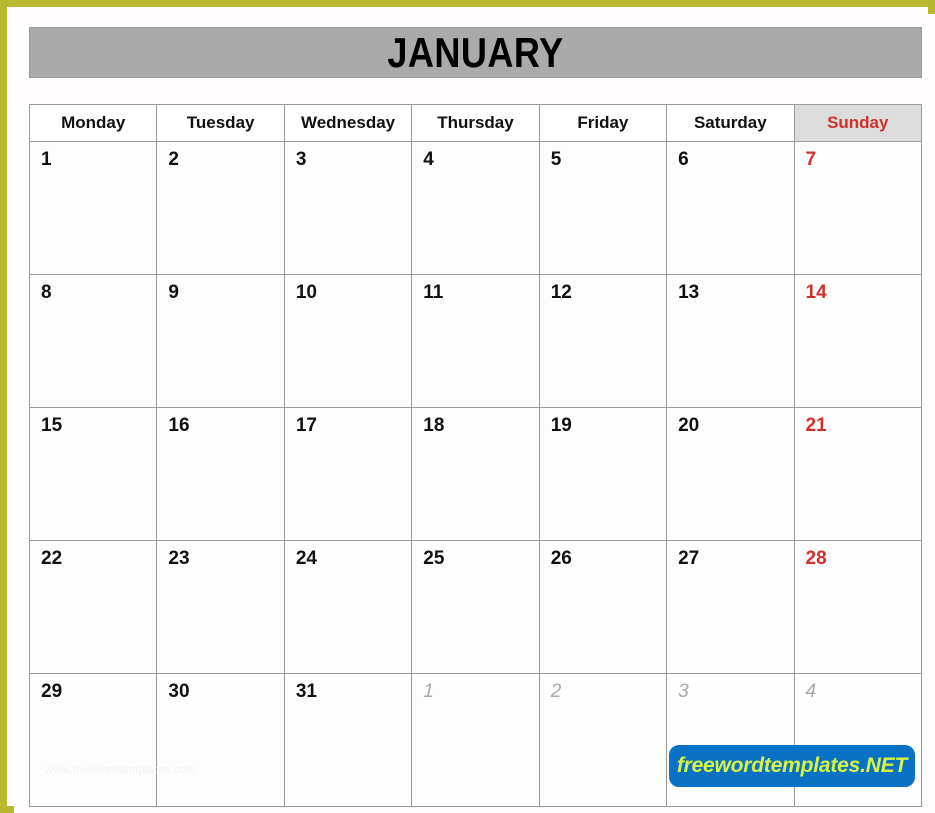 Image resolution: width=935 pixels, height=813 pixels. Describe the element at coordinates (306, 292) in the screenshot. I see `calendar-day-number: 10` at that location.